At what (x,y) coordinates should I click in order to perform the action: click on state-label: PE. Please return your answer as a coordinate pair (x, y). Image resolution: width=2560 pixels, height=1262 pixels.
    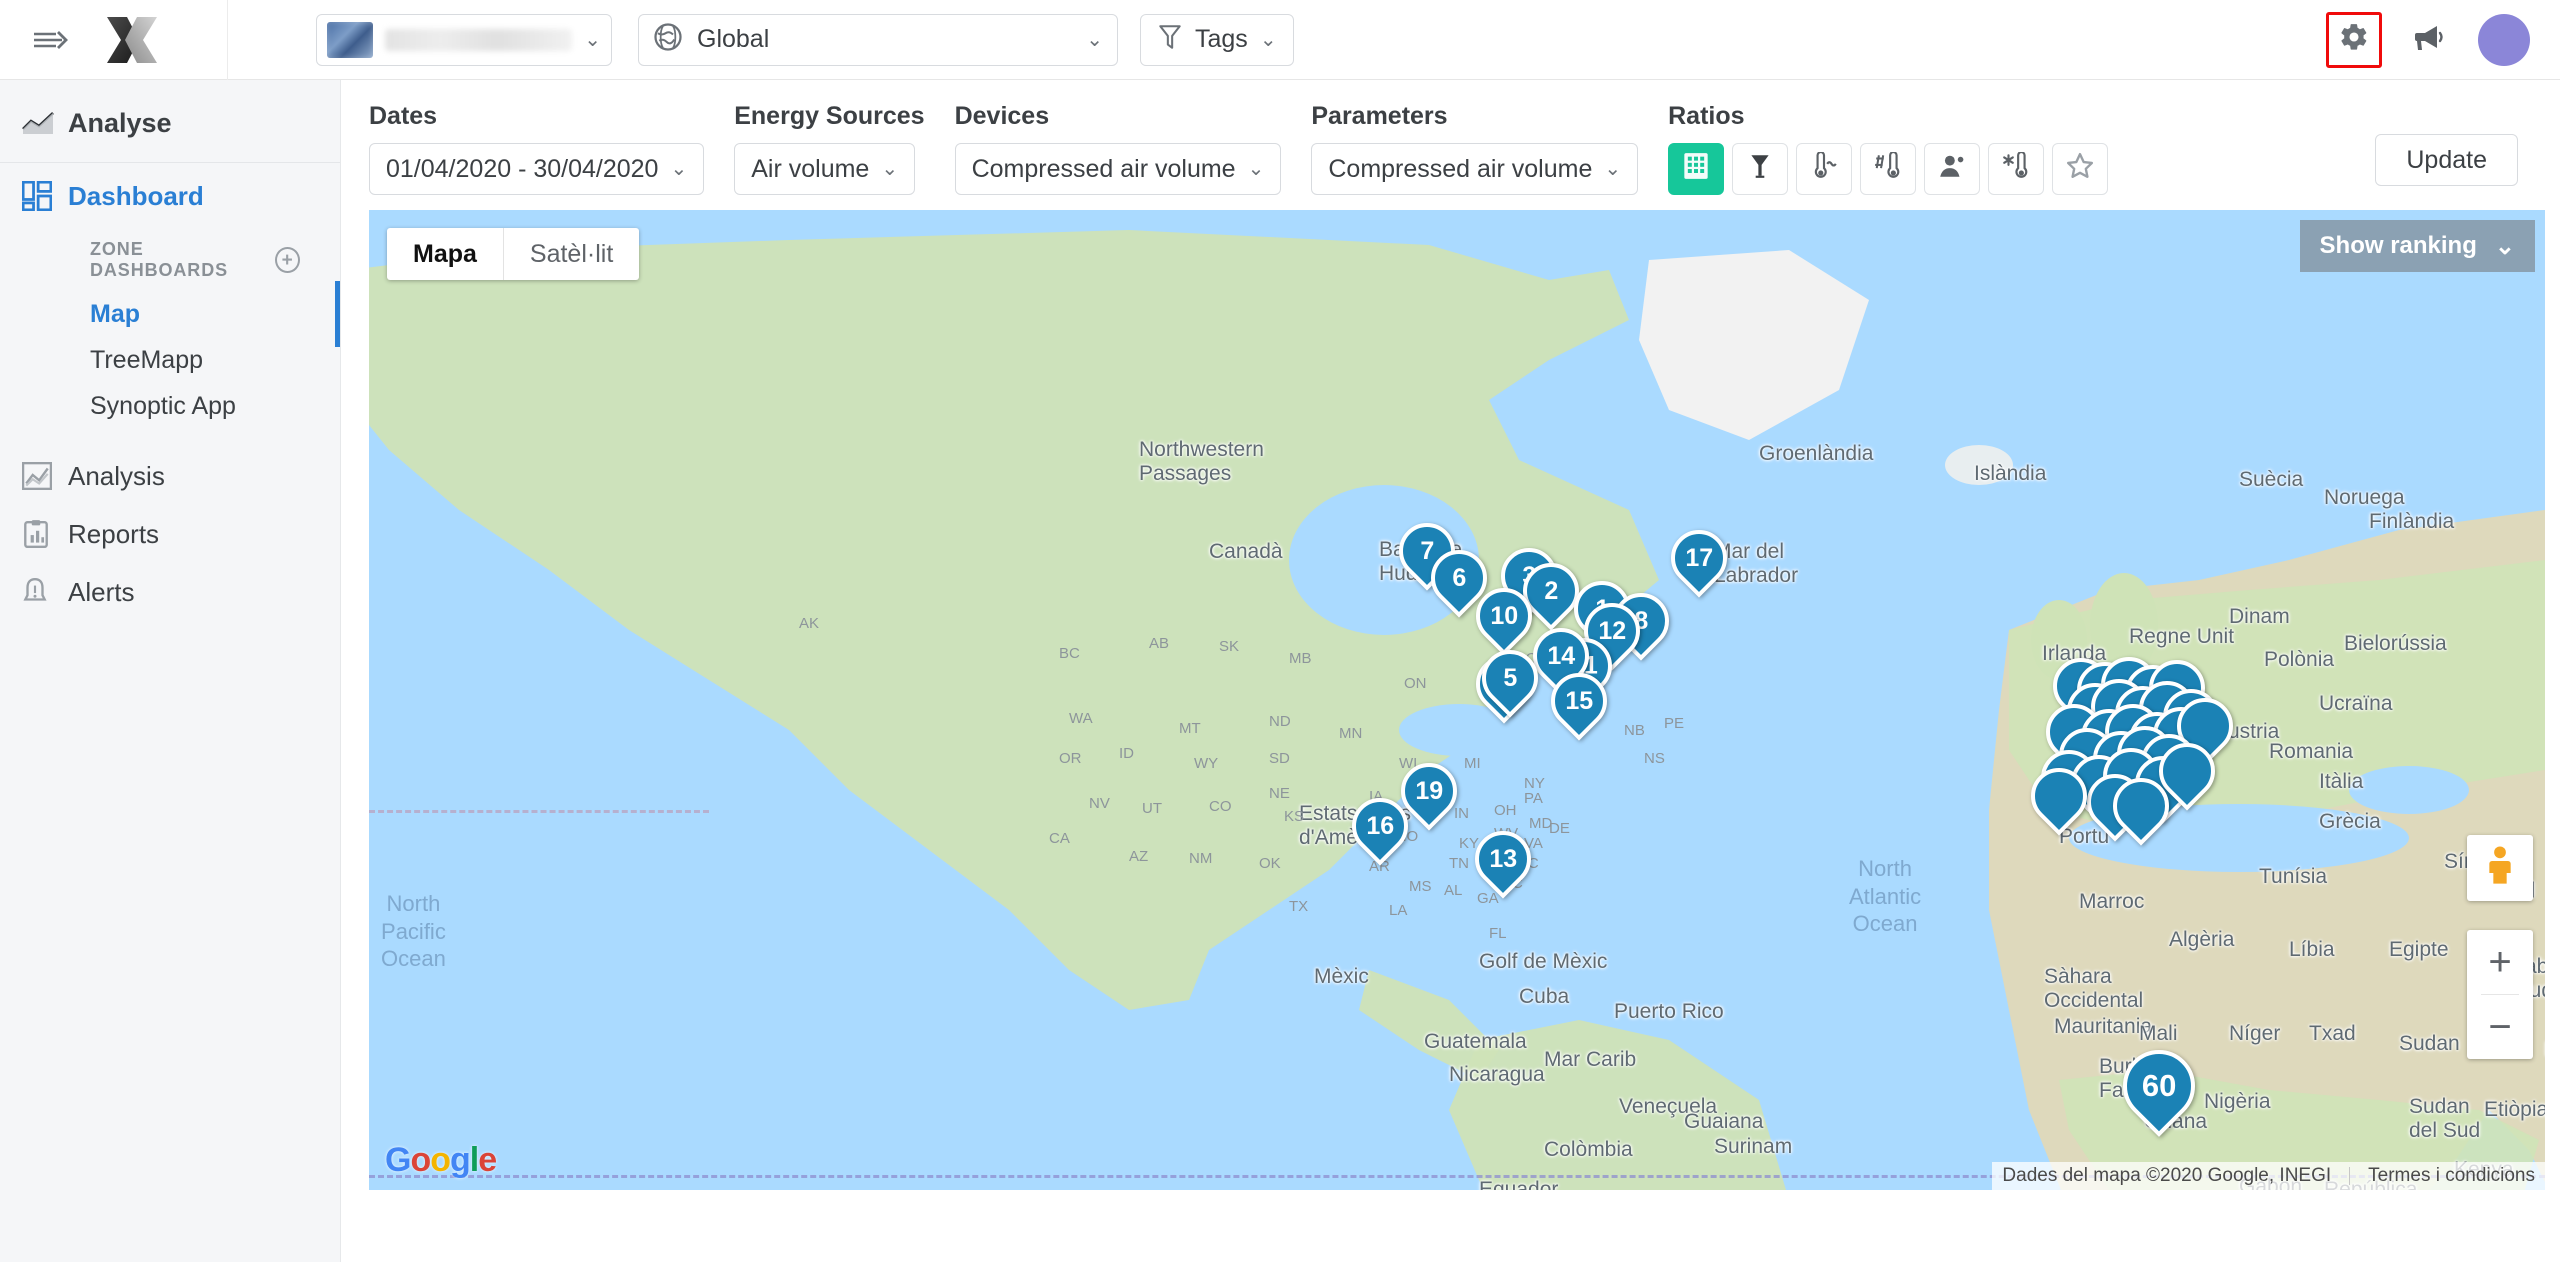
    Looking at the image, I should click on (1674, 723).